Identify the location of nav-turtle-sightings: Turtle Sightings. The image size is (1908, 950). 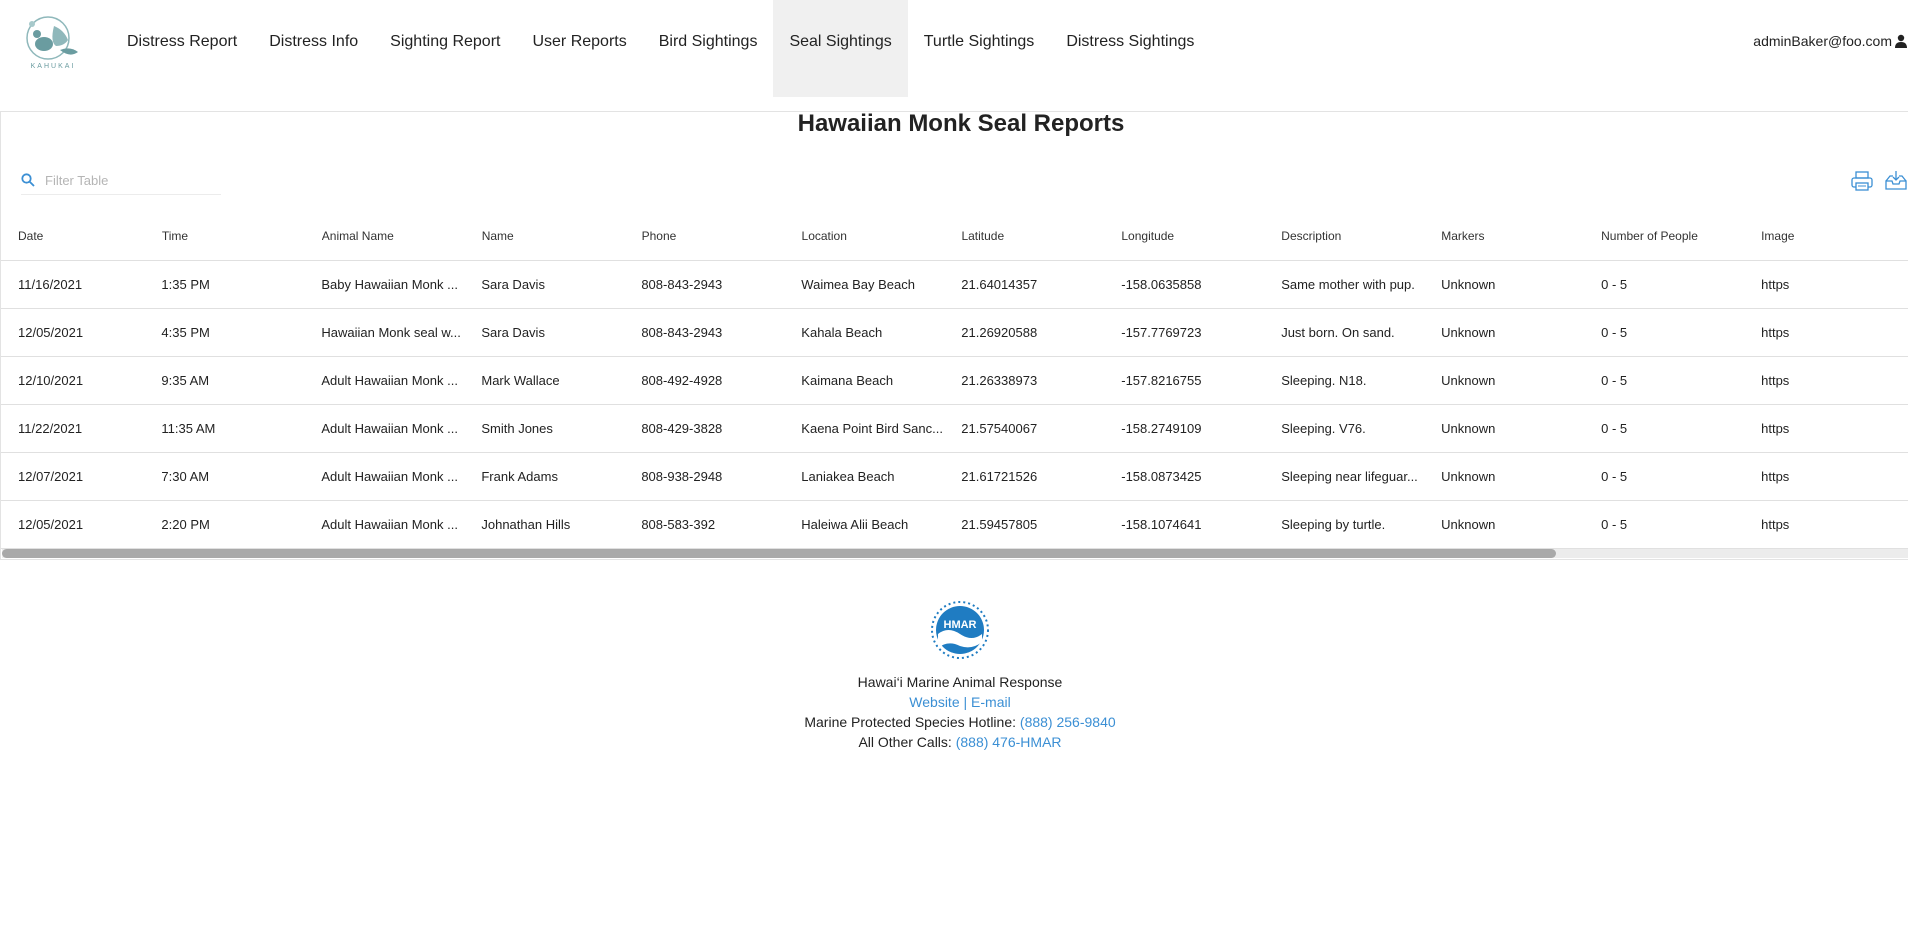
(979, 48).